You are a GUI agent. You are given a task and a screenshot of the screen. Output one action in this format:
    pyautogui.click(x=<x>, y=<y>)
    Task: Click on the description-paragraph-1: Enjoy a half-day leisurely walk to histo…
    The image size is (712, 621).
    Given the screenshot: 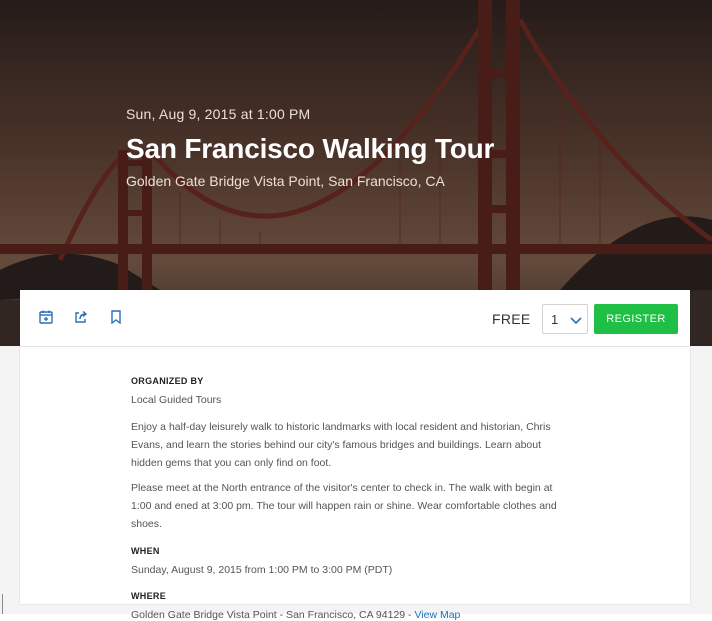 What is the action you would take?
    pyautogui.click(x=341, y=445)
    